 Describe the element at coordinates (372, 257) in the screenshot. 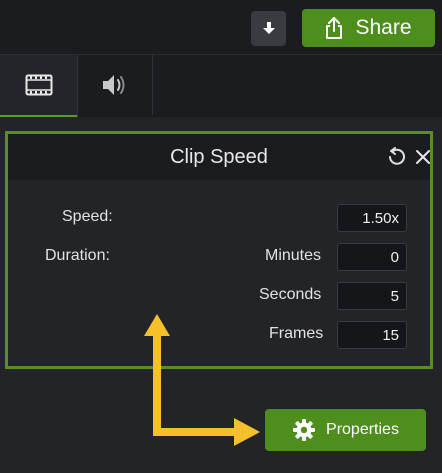

I see `minutes-field: 0` at that location.